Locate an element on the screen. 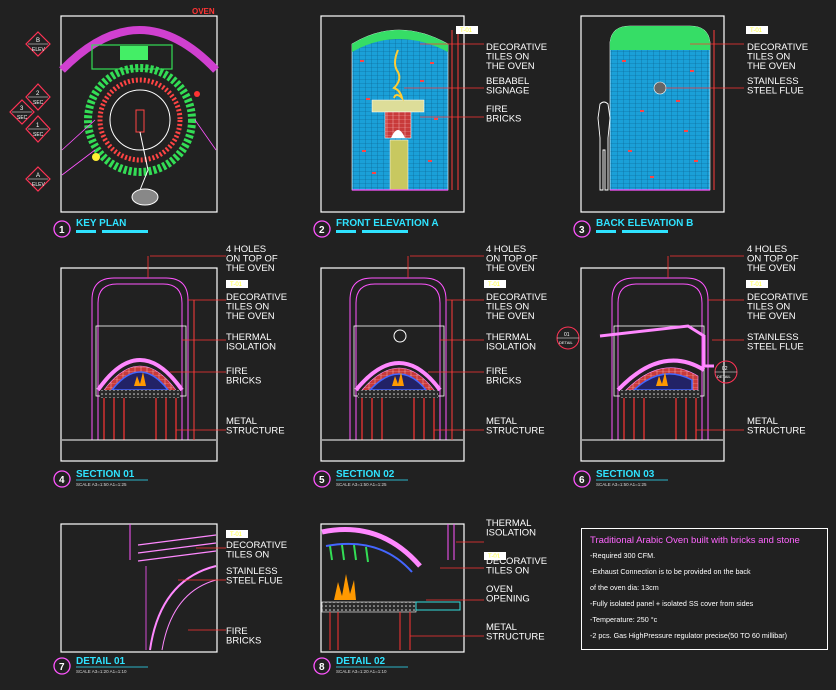 The image size is (836, 690). callout-sec2-3-line-1: BRICKS is located at coordinates (503, 381).